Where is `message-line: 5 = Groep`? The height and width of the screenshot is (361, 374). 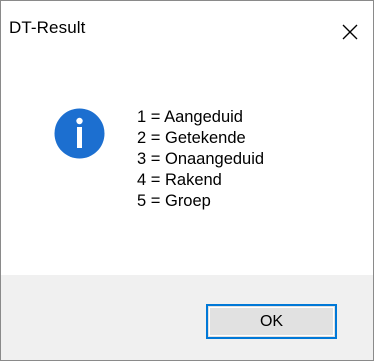
message-line: 5 = Groep is located at coordinates (174, 201).